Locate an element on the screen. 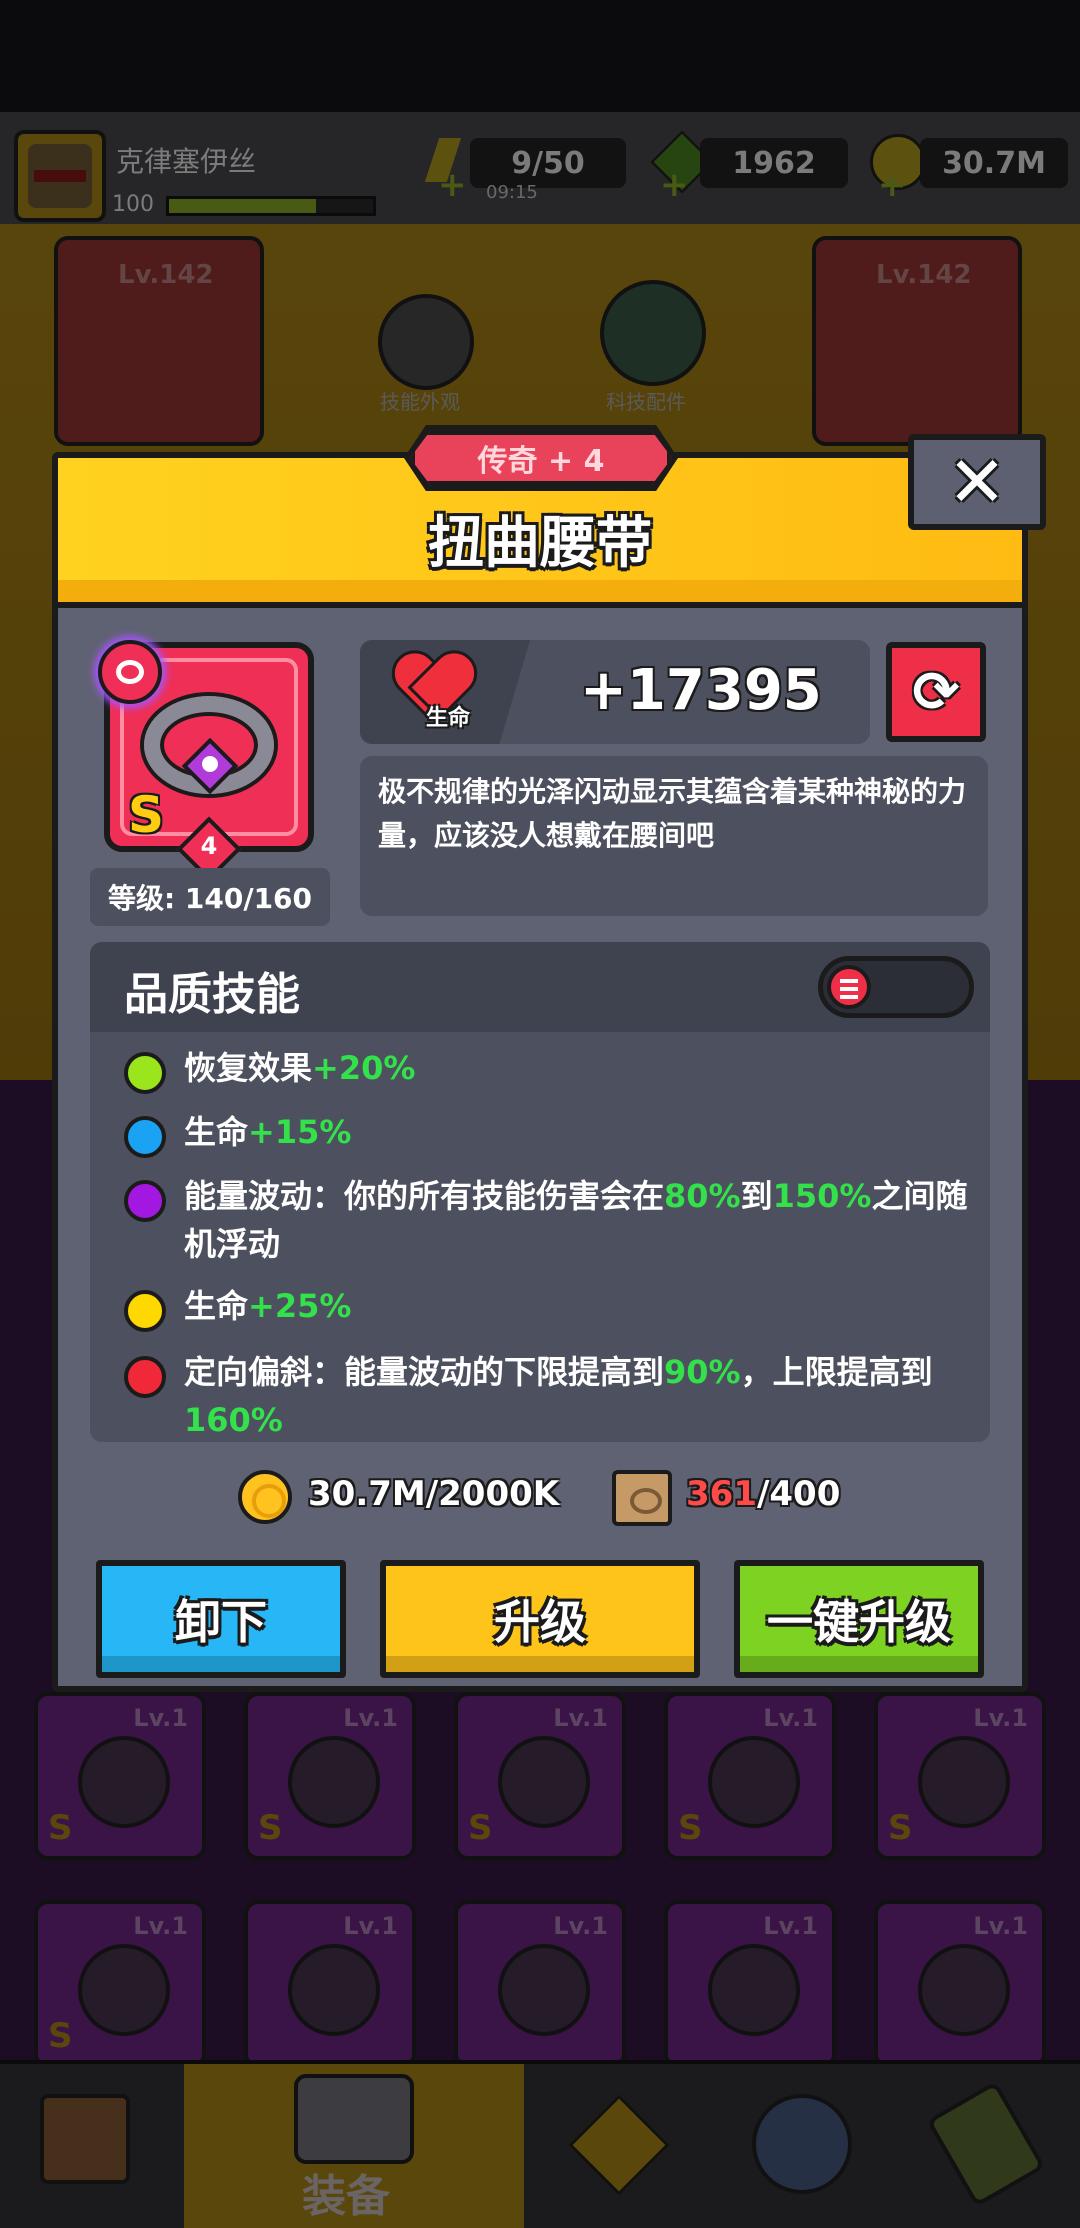  list-icon is located at coordinates (849, 987).